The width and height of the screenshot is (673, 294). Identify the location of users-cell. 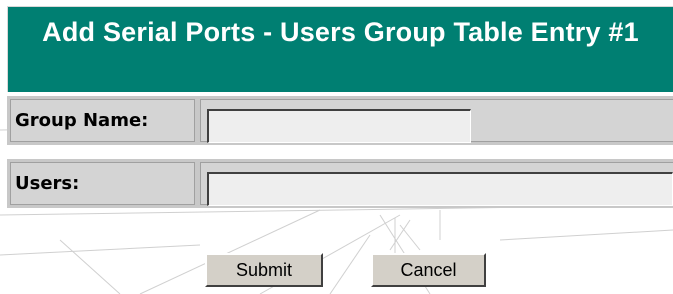
(436, 184).